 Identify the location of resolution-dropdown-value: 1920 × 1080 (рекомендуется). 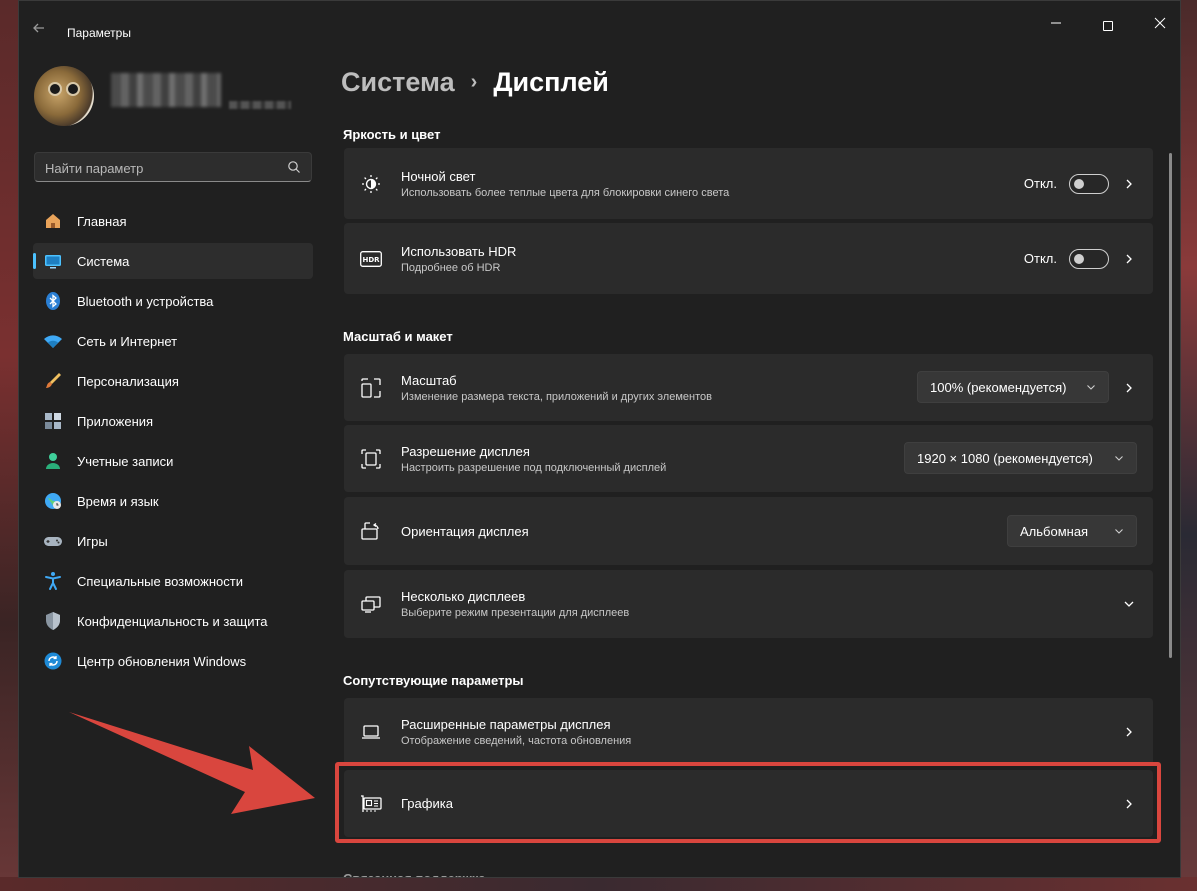
(1005, 458).